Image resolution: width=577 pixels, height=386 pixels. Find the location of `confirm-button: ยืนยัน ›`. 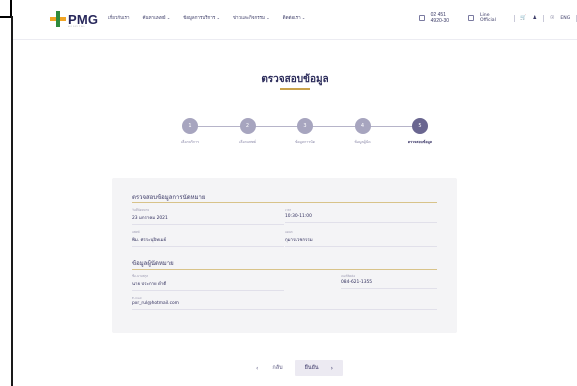

confirm-button: ยืนยัน › is located at coordinates (318, 368).